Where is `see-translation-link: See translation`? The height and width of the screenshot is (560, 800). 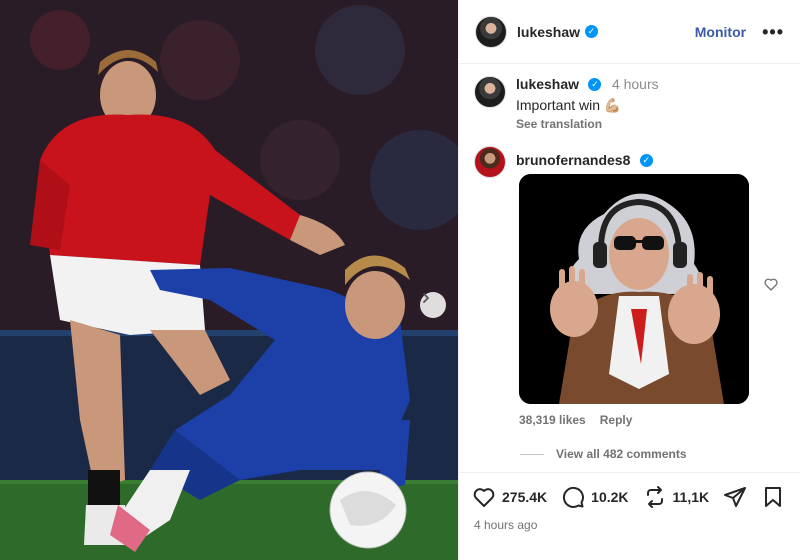
see-translation-link: See translation is located at coordinates (587, 124).